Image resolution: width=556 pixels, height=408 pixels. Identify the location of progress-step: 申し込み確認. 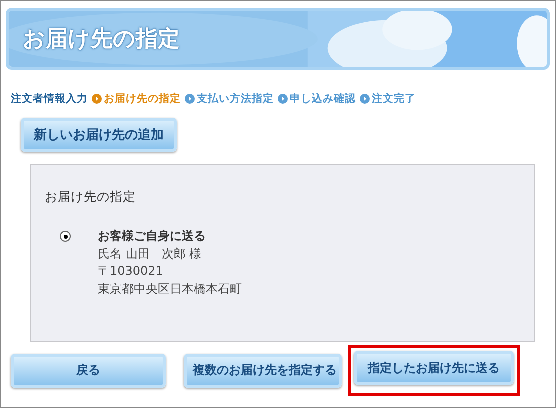
(323, 99).